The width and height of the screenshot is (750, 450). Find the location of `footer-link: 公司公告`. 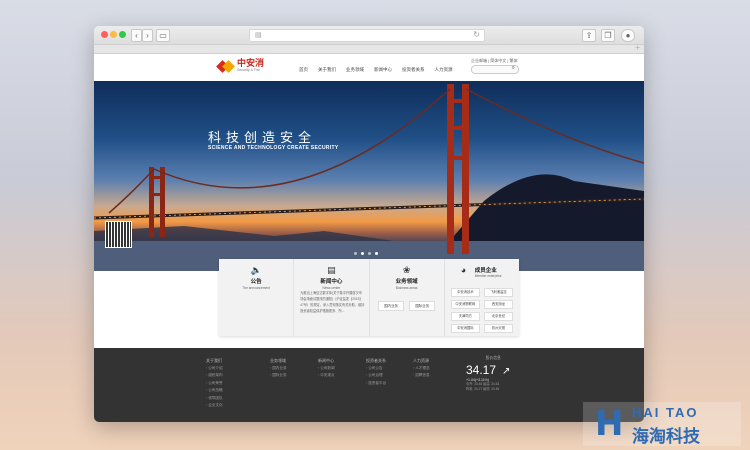

footer-link: 公司公告 is located at coordinates (376, 369).